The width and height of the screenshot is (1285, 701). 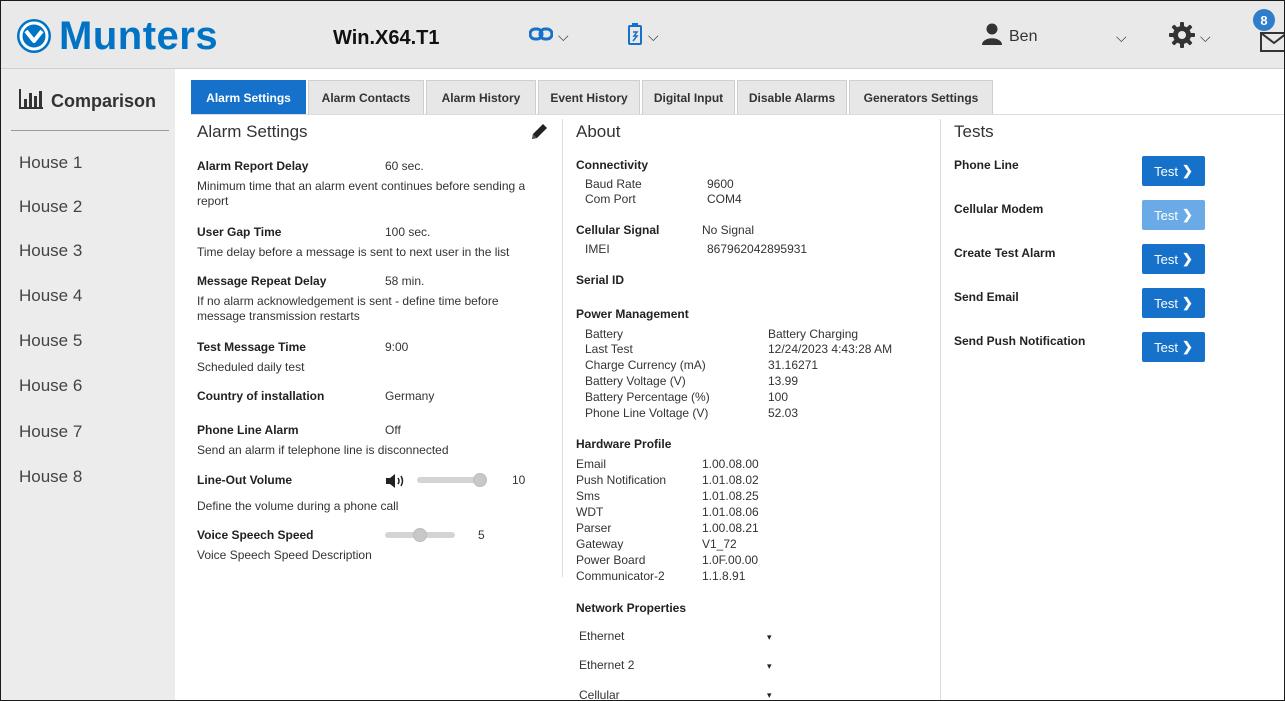 What do you see at coordinates (783, 381) in the screenshot?
I see `power-row-value: 13.99` at bounding box center [783, 381].